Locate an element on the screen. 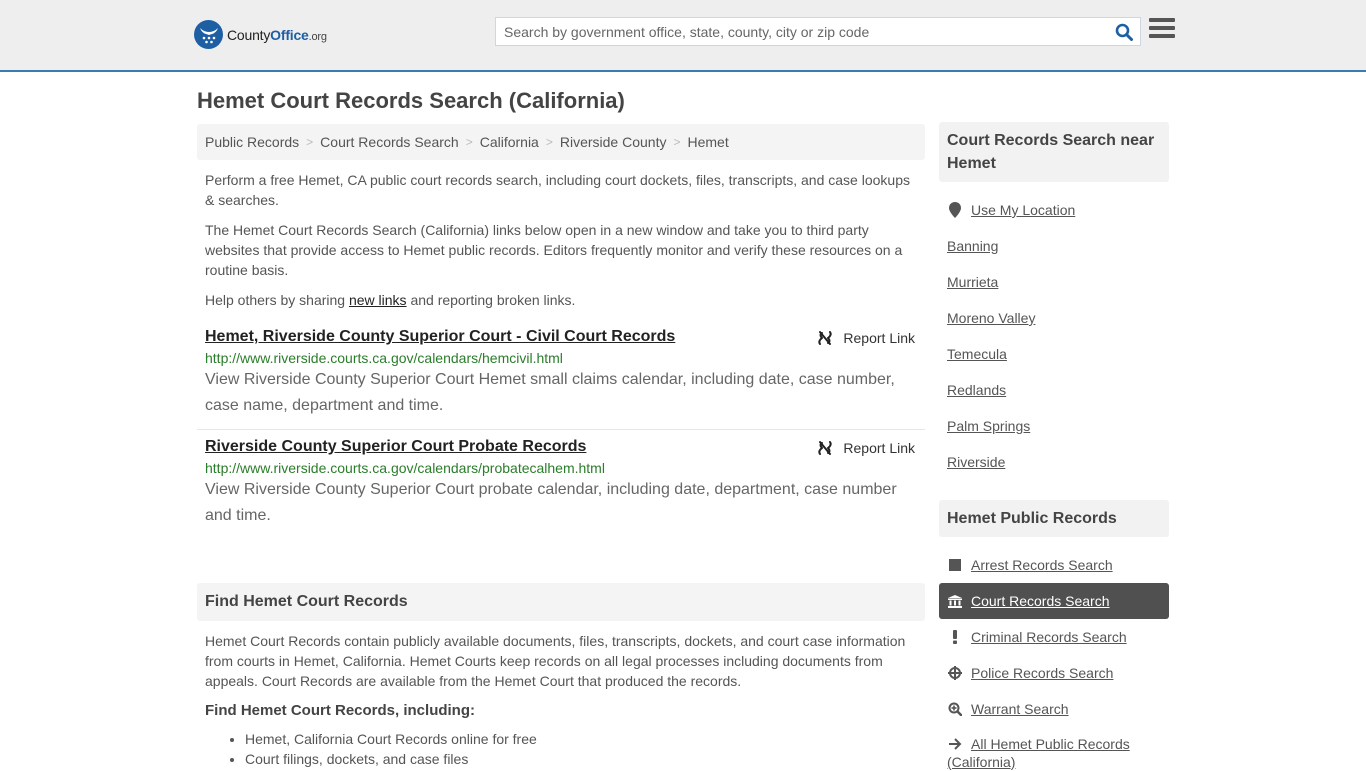 Image resolution: width=1366 pixels, height=771 pixels. city-link: Moreno Valley is located at coordinates (991, 318).